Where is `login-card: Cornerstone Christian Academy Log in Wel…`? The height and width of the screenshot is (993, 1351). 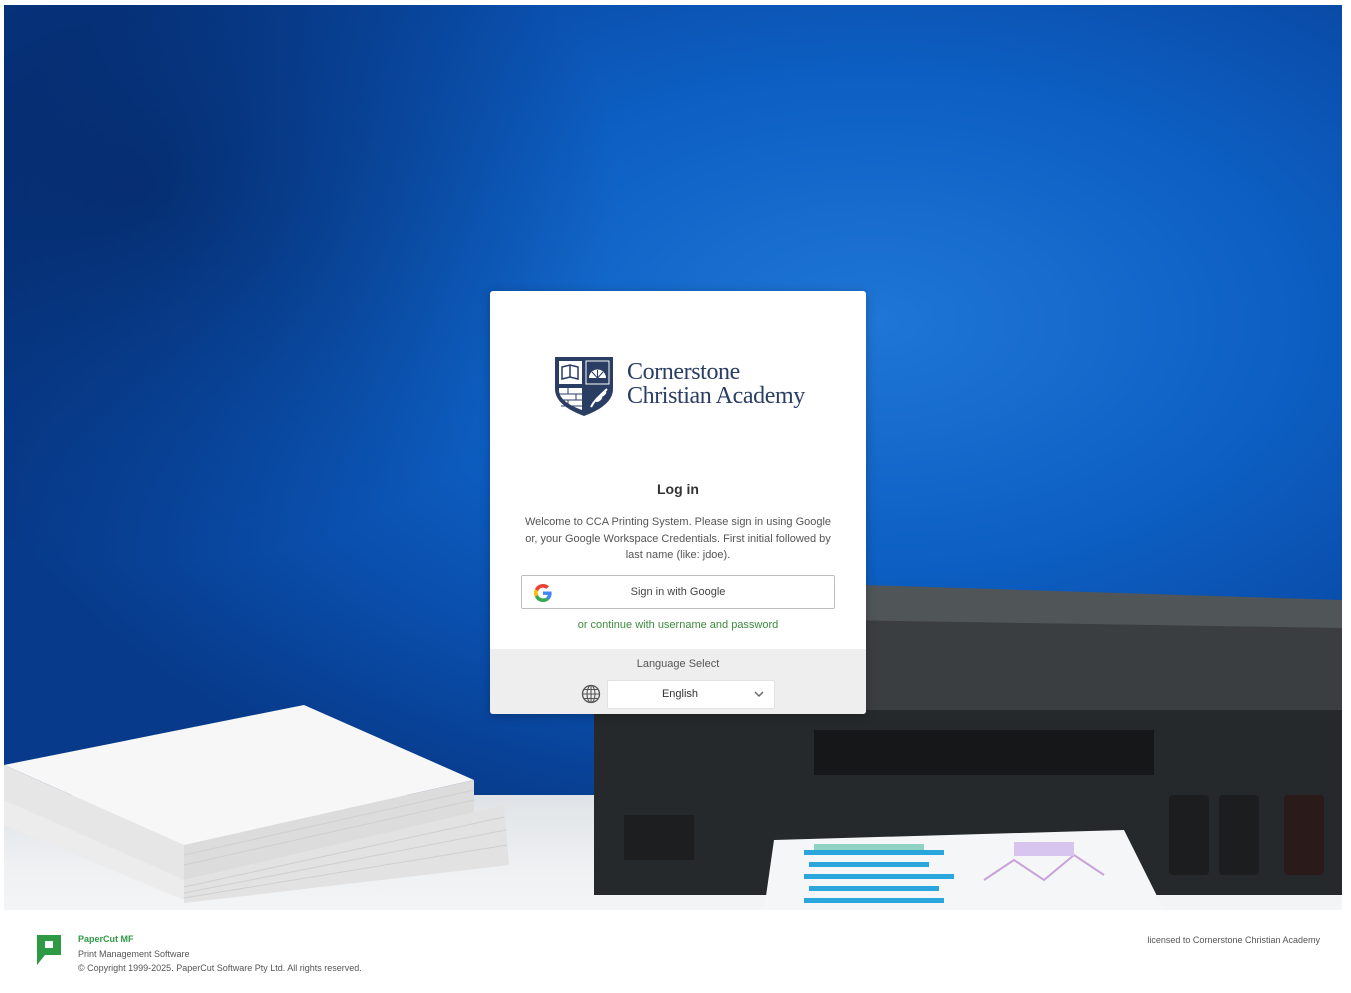
login-card: Cornerstone Christian Academy Log in Wel… is located at coordinates (678, 502).